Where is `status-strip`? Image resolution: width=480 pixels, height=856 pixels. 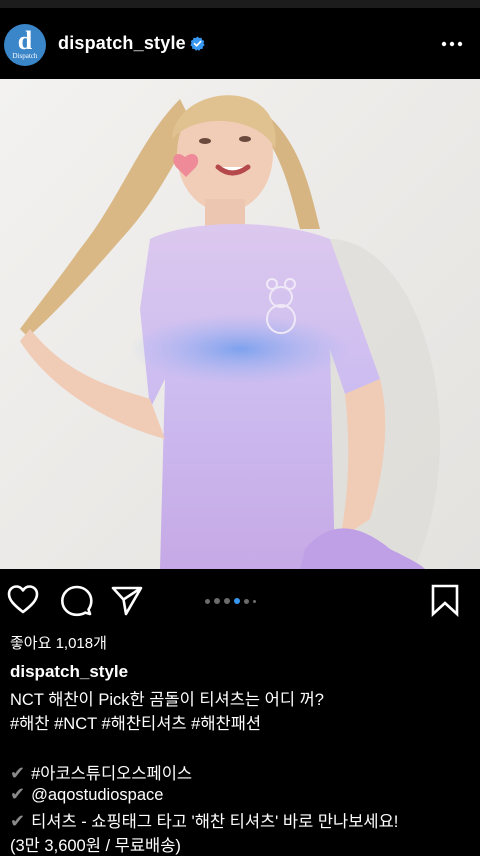 status-strip is located at coordinates (240, 4).